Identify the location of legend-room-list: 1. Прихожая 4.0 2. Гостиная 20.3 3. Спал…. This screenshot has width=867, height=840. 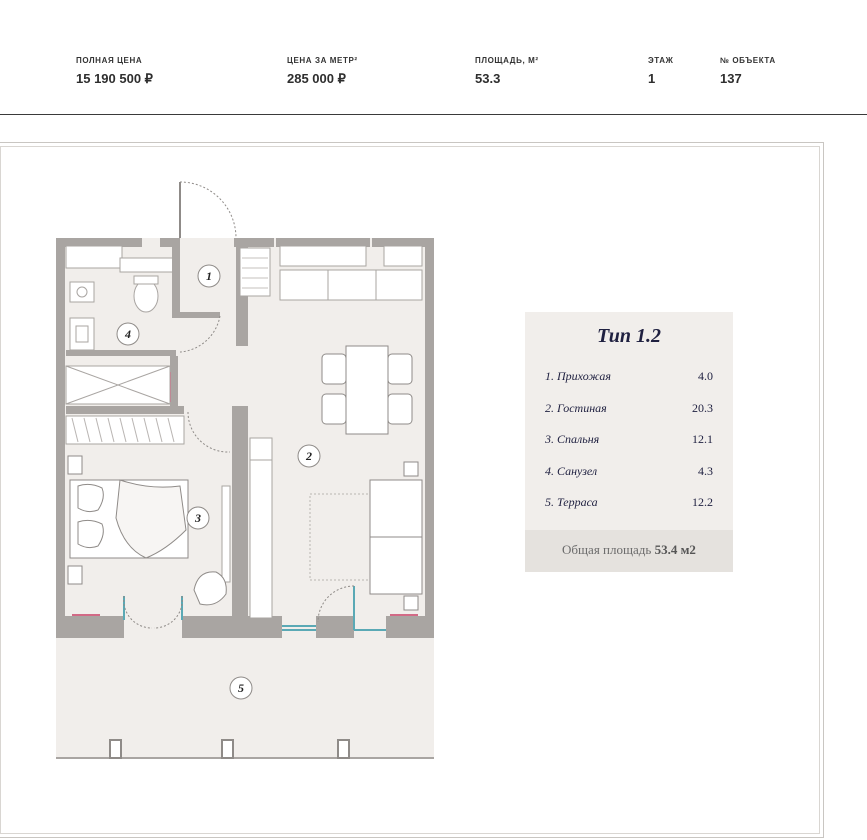
(629, 448).